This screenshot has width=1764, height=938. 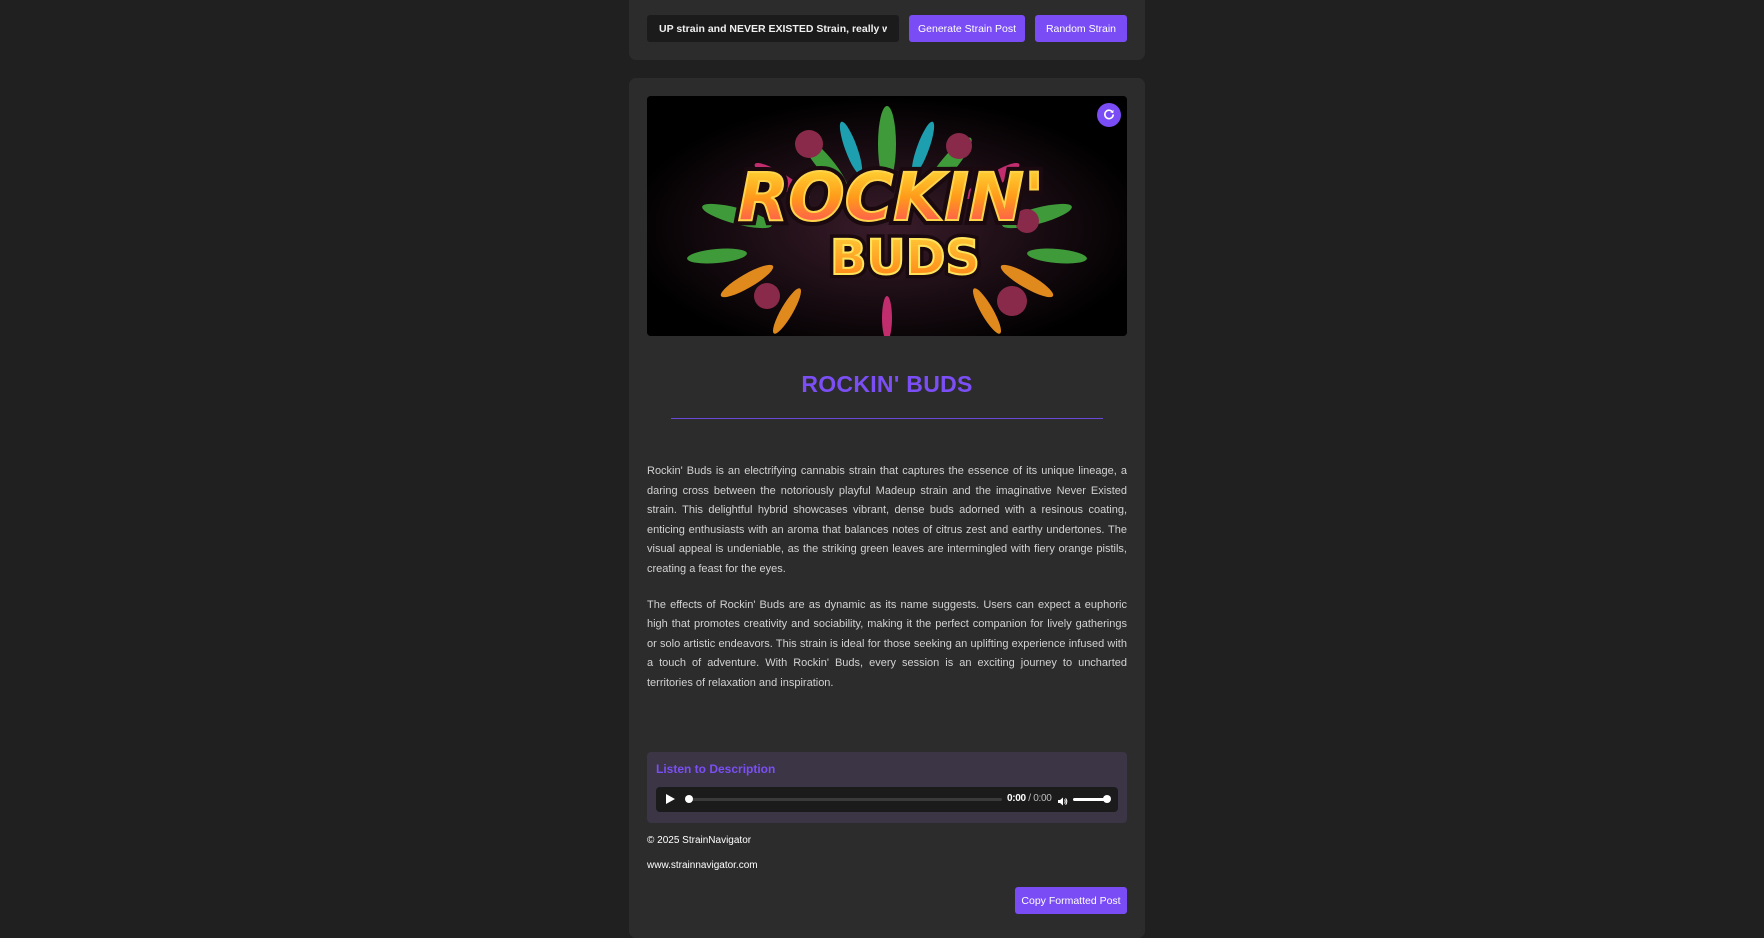 I want to click on rockin-buds-logo-art: ROCKIN' ROCKIN' BUDS BUDS, so click(x=887, y=216).